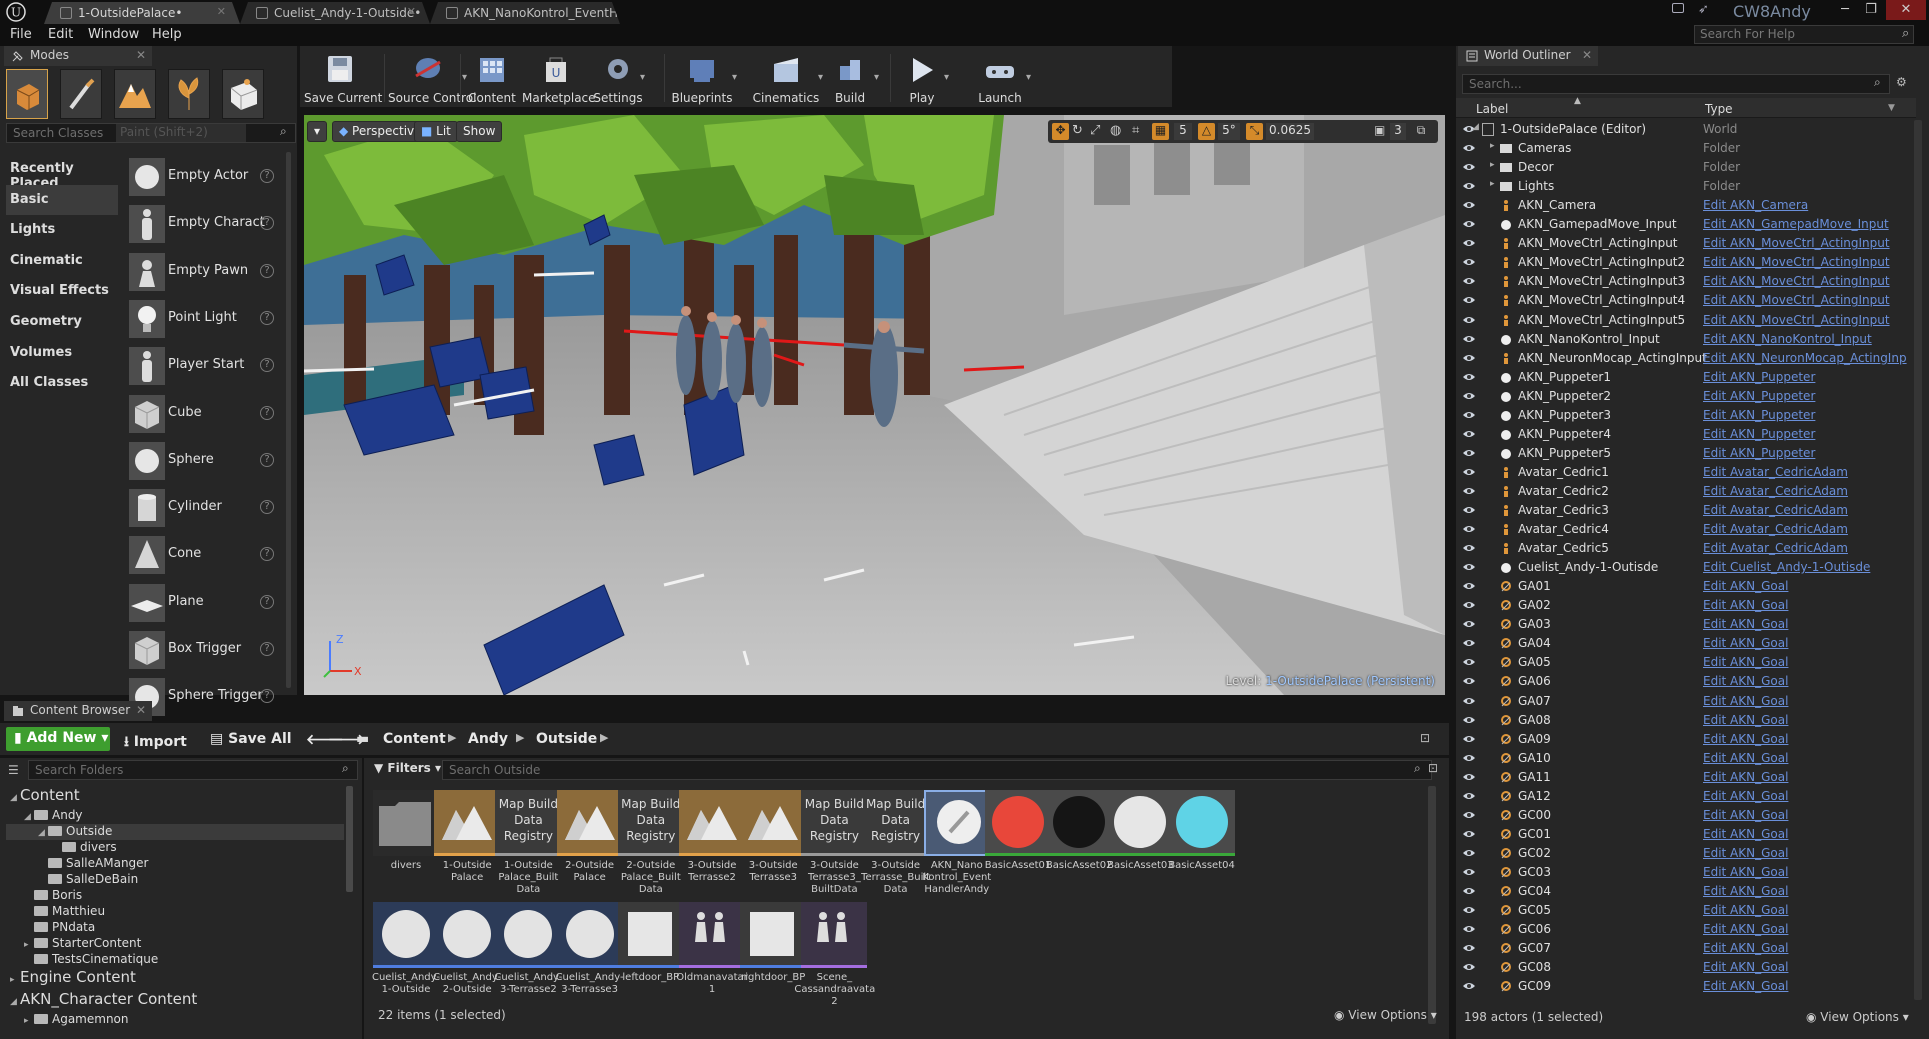  I want to click on outliner-row: GA09 Edit AKN_Goal, so click(1682, 739).